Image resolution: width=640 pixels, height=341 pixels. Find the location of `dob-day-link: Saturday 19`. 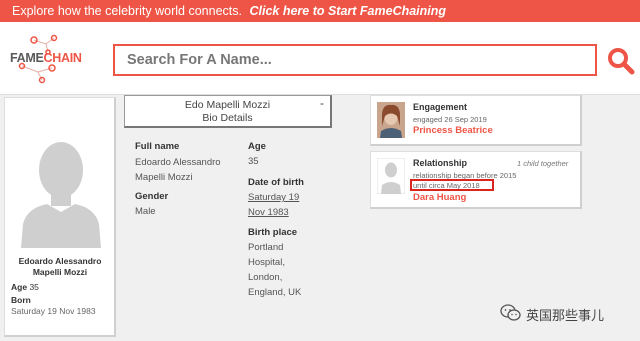

dob-day-link: Saturday 19 is located at coordinates (273, 197).